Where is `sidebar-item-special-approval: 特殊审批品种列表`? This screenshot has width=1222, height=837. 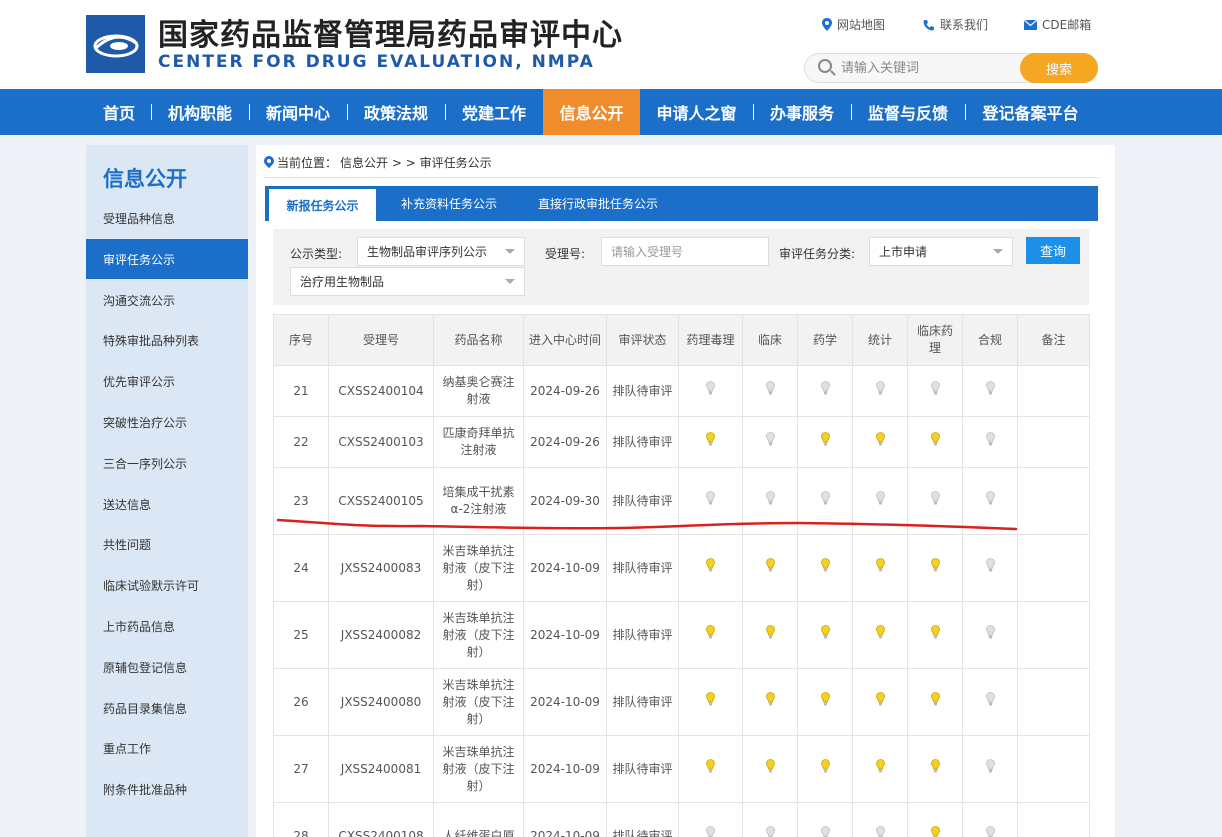 sidebar-item-special-approval: 特殊审批品种列表 is located at coordinates (167, 340).